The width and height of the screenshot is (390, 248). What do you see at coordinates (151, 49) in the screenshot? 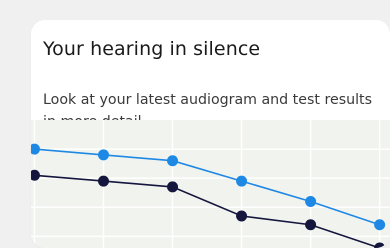
I see `card-title: Your hearing in silence` at bounding box center [151, 49].